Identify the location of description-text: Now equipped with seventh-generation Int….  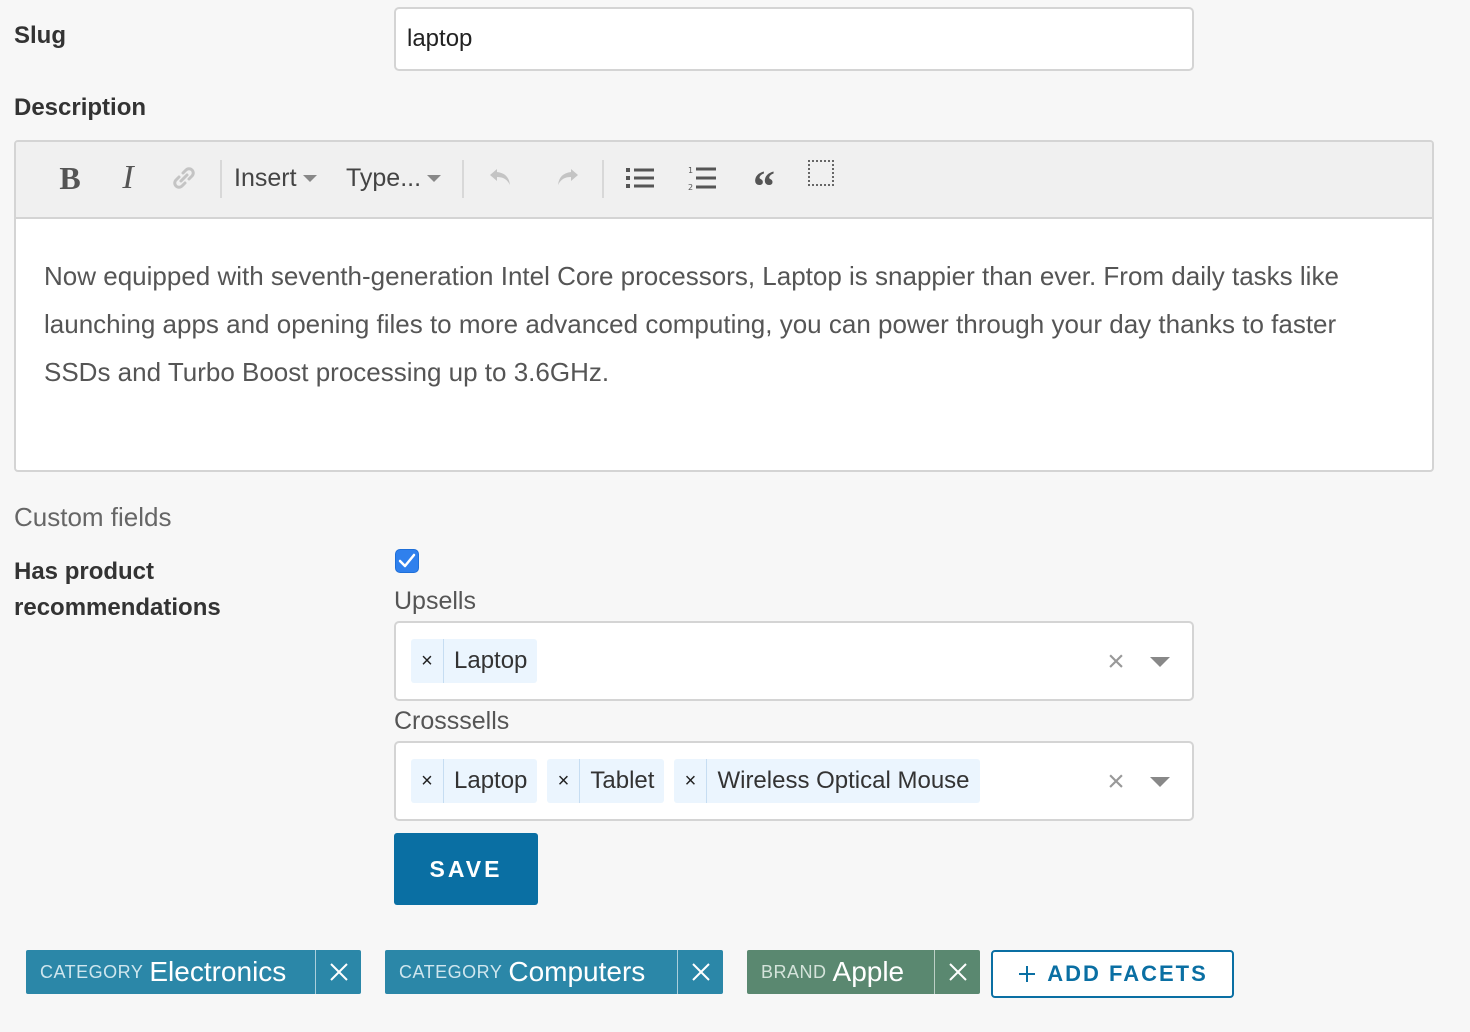
(714, 324).